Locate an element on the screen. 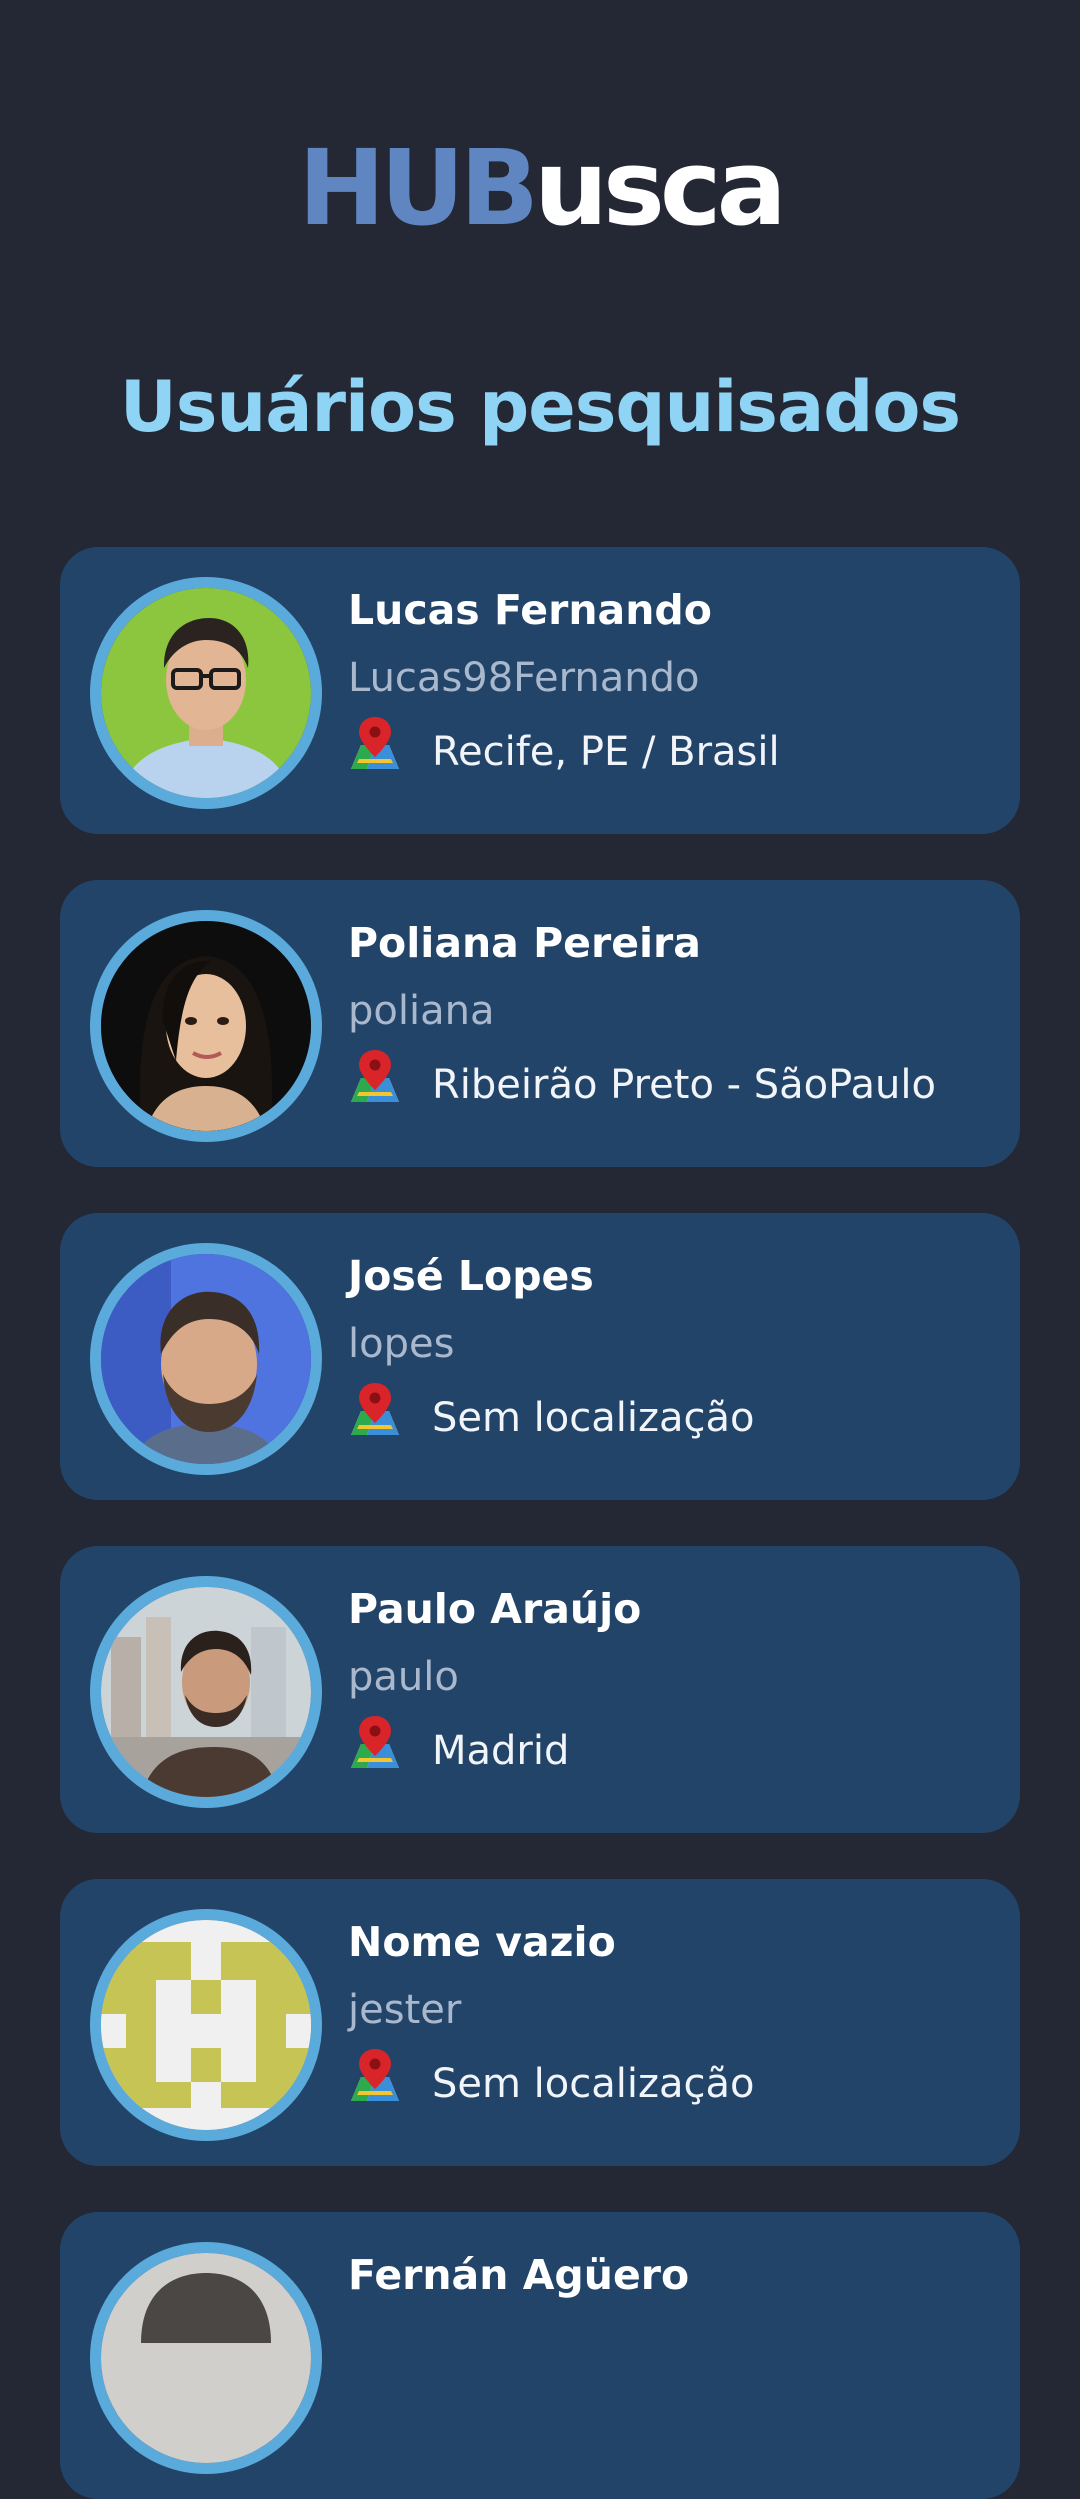  logo-hub: HUB is located at coordinates (418, 188).